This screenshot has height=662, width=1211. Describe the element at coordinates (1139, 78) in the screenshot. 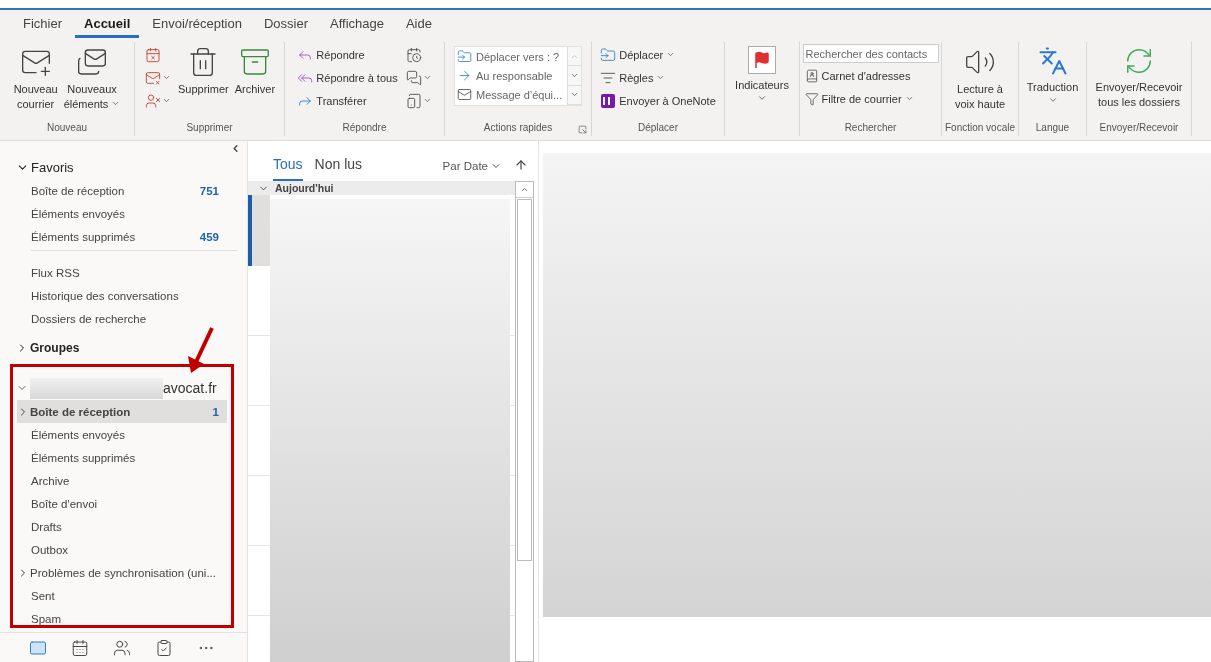

I see `ribbon-button: Envoyer/Recevoir tous les dossiers` at that location.